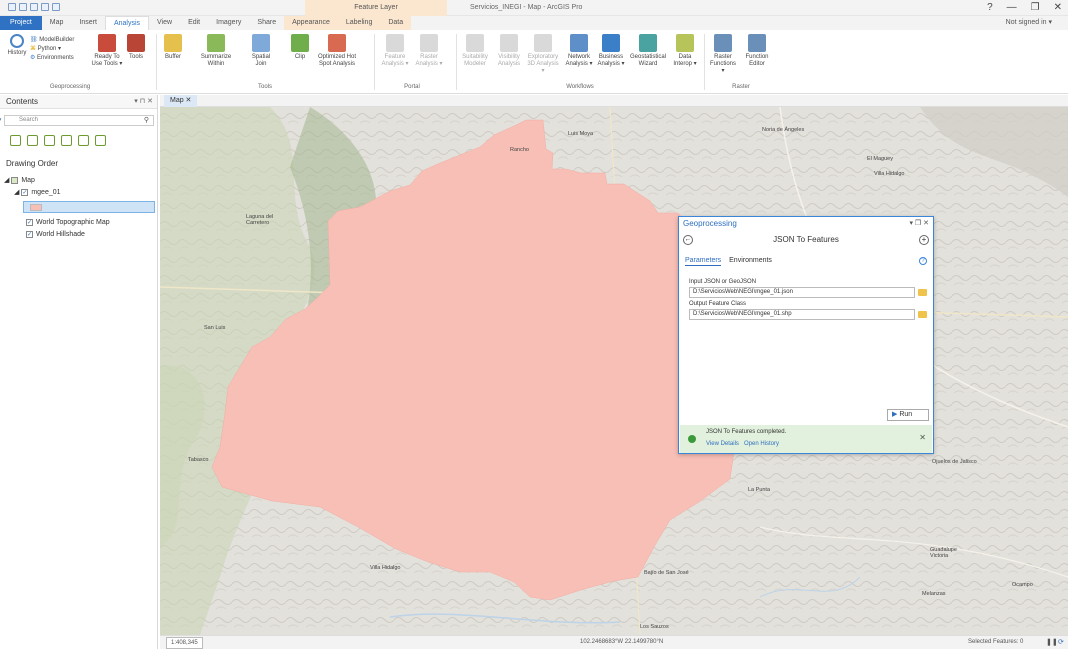 The width and height of the screenshot is (1068, 649). What do you see at coordinates (396, 23) in the screenshot?
I see `tab-data: Data` at bounding box center [396, 23].